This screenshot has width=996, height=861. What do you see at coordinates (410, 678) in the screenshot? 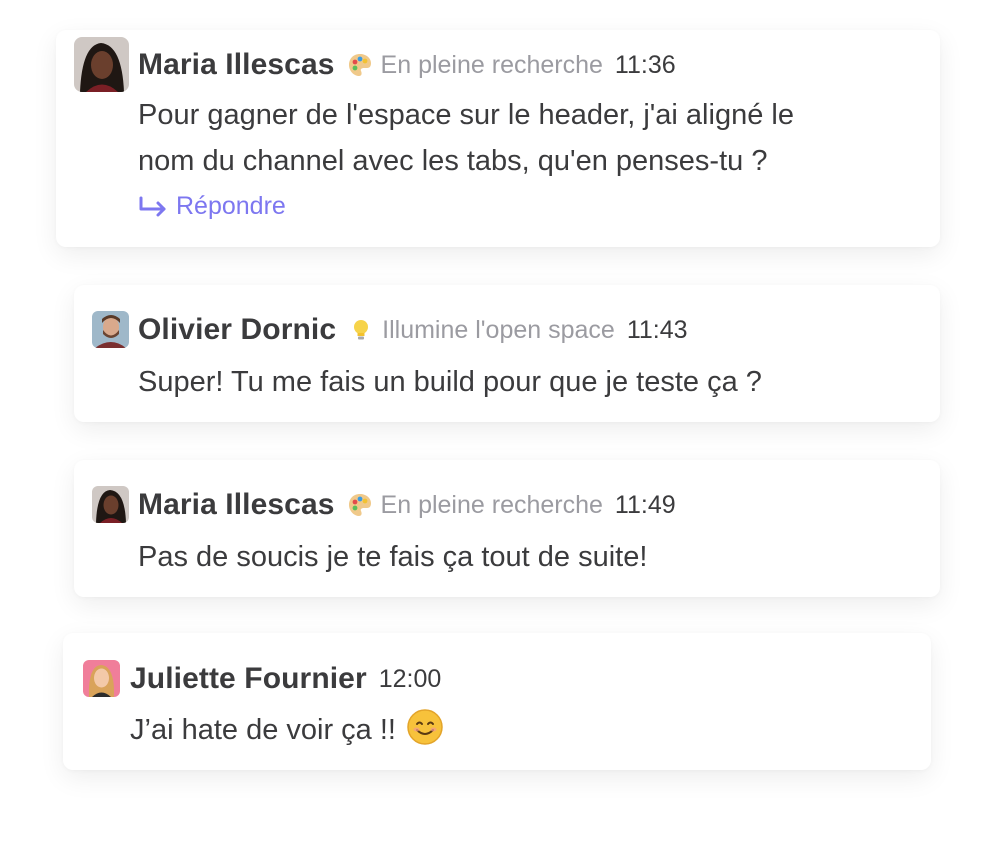
I see `timestamp: 12:00` at bounding box center [410, 678].